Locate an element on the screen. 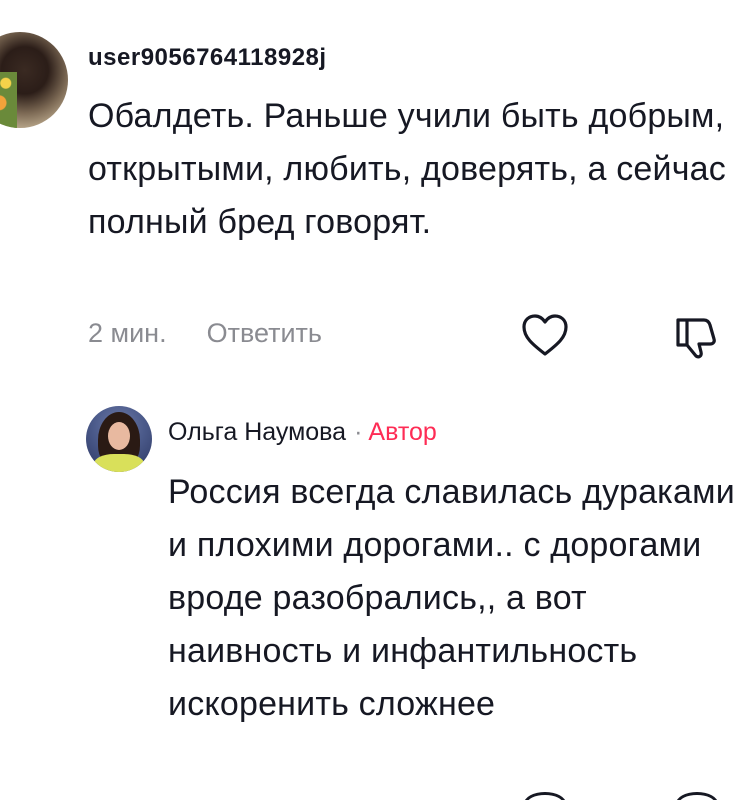 This screenshot has width=756, height=800. avatar-flowers-decoration is located at coordinates (8, 100).